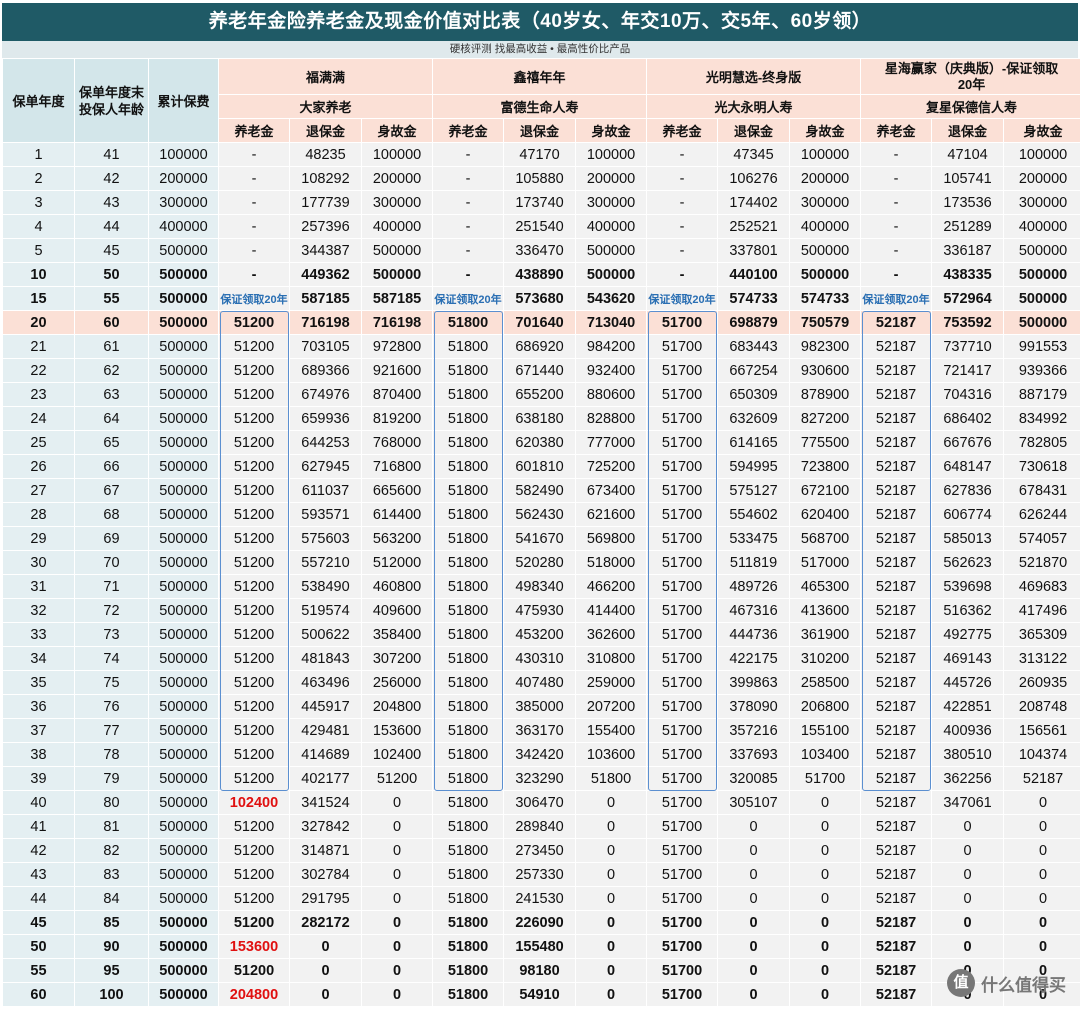  What do you see at coordinates (112, 899) in the screenshot?
I see `table-cell: 84` at bounding box center [112, 899].